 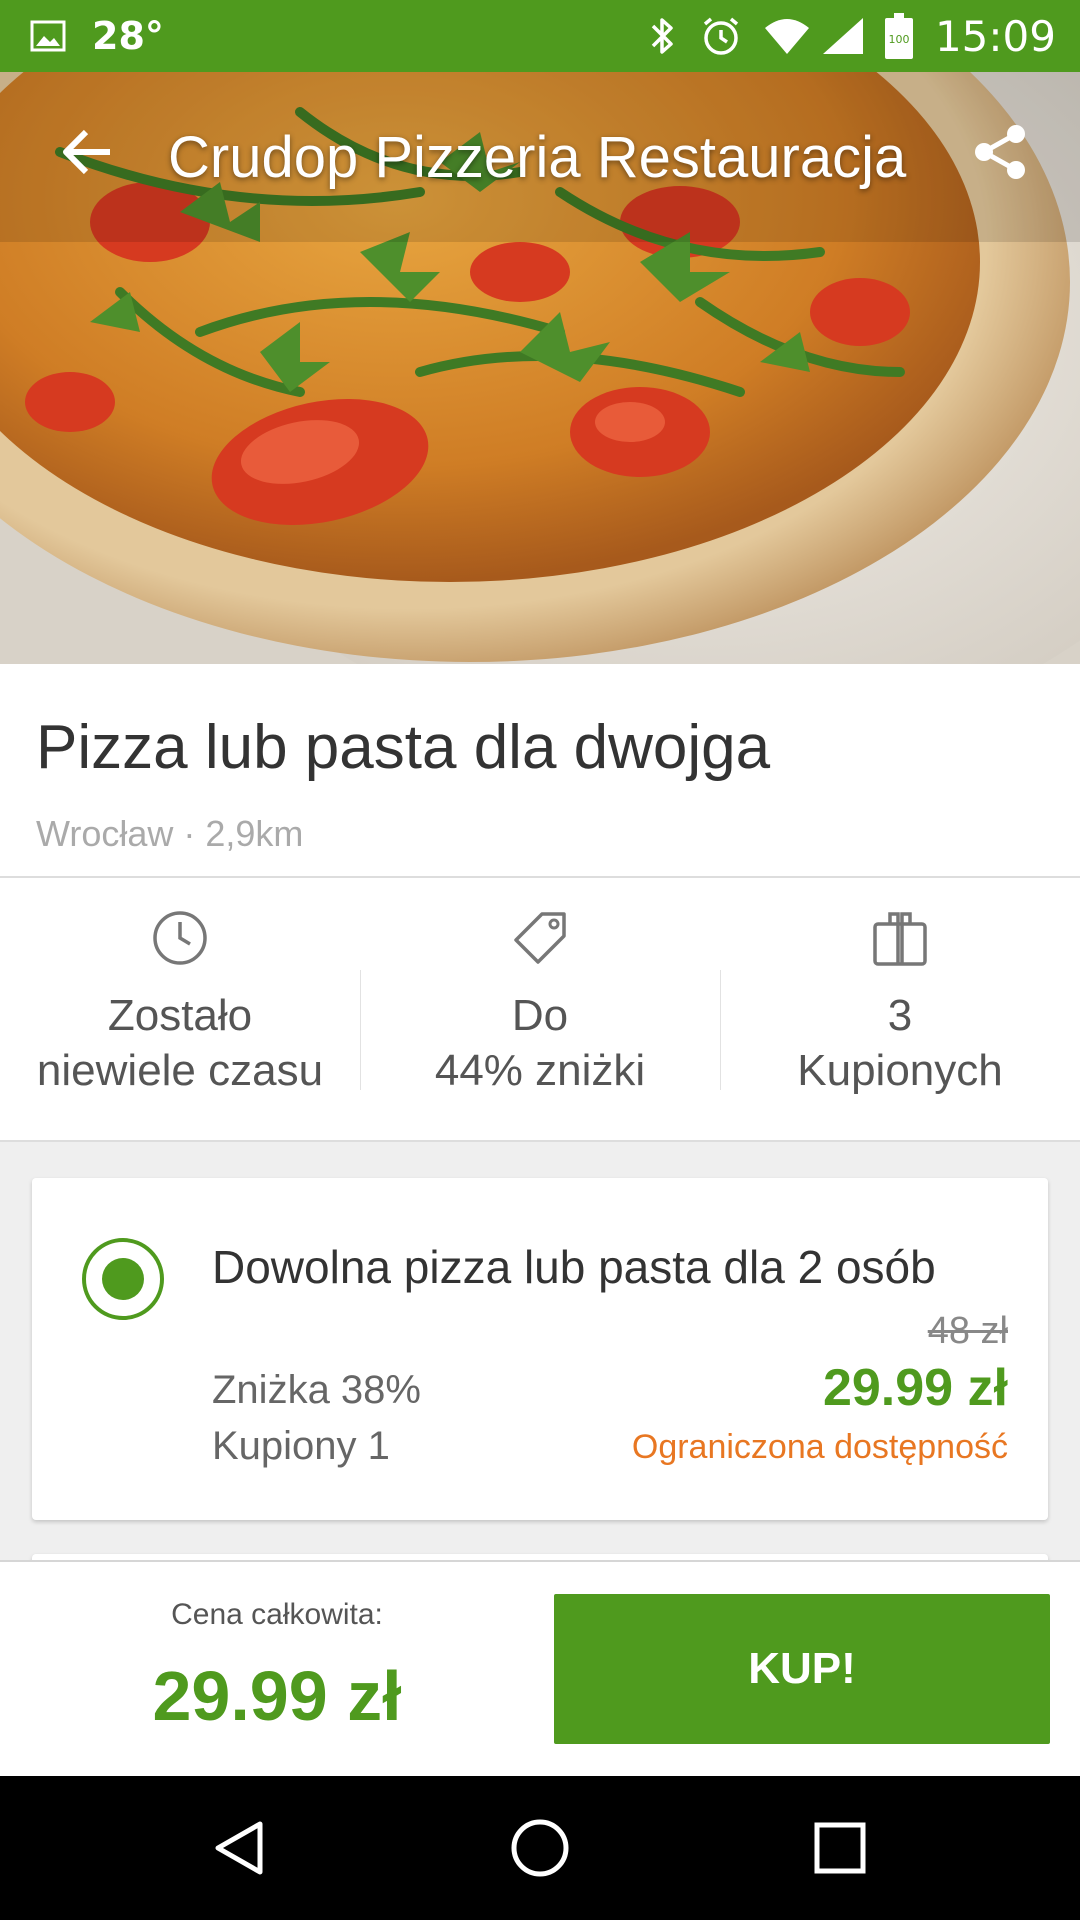 I want to click on nav-recents-button, so click(x=840, y=1848).